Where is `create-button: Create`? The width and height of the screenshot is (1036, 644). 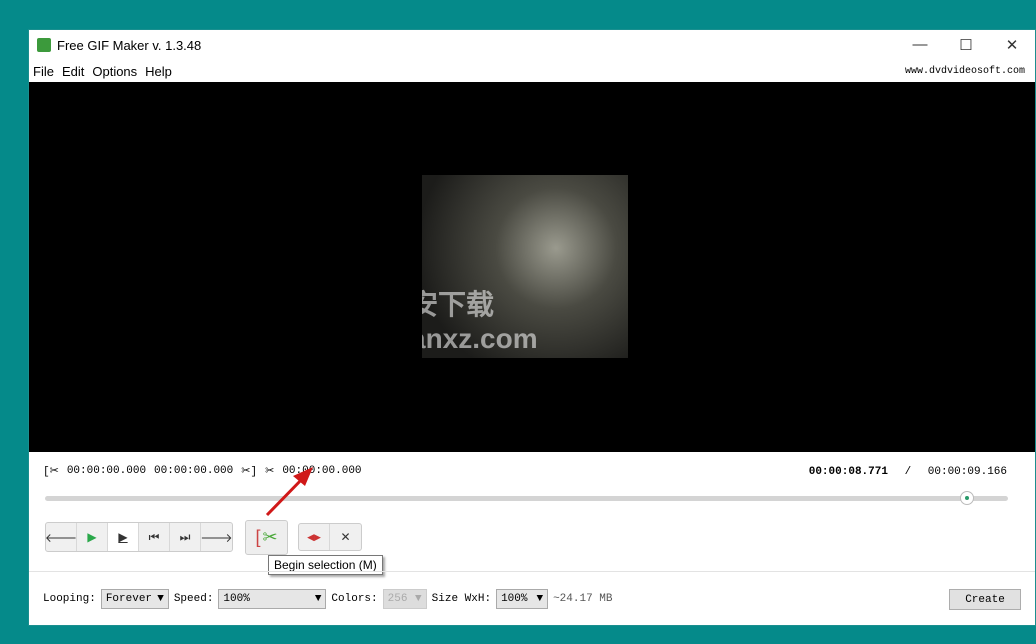
create-button: Create is located at coordinates (985, 599).